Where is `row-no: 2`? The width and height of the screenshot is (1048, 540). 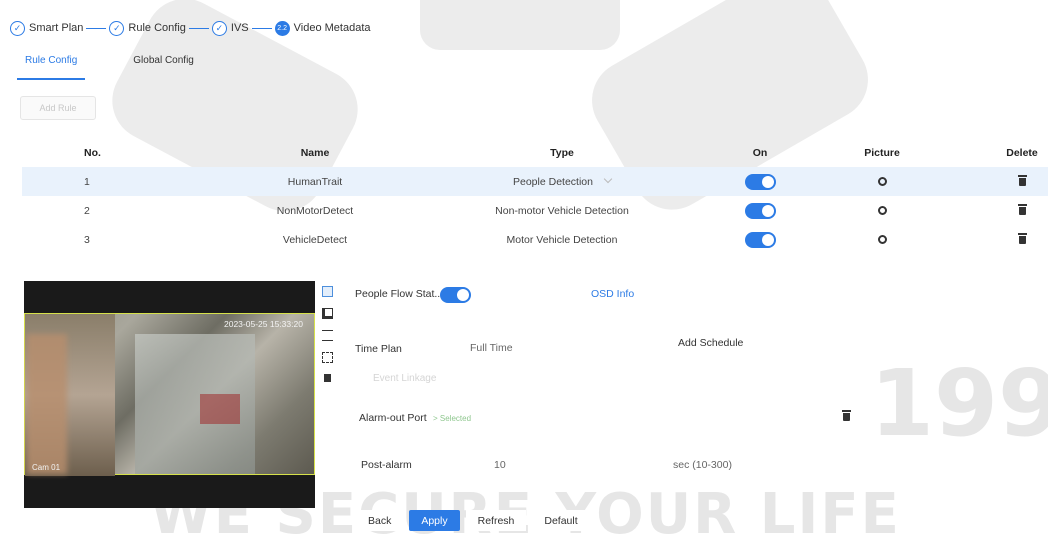
row-no: 2 is located at coordinates (87, 210).